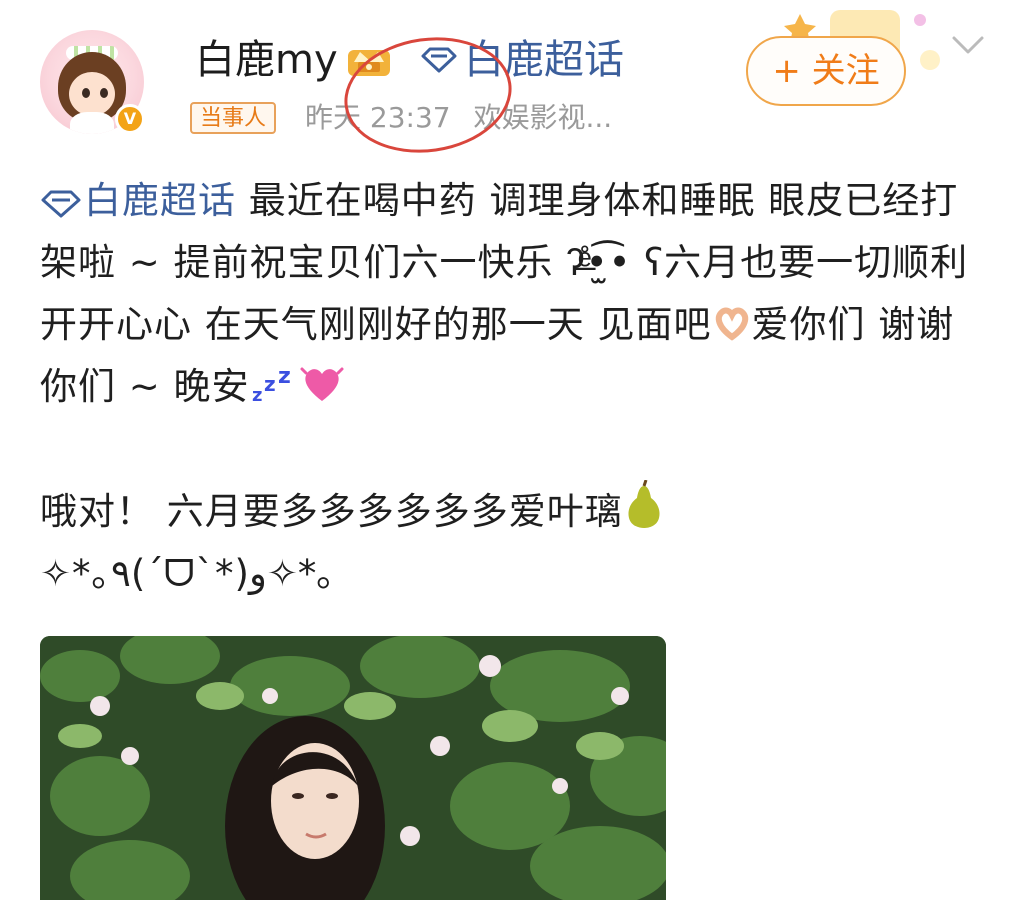  I want to click on chevron-down-icon, so click(968, 45).